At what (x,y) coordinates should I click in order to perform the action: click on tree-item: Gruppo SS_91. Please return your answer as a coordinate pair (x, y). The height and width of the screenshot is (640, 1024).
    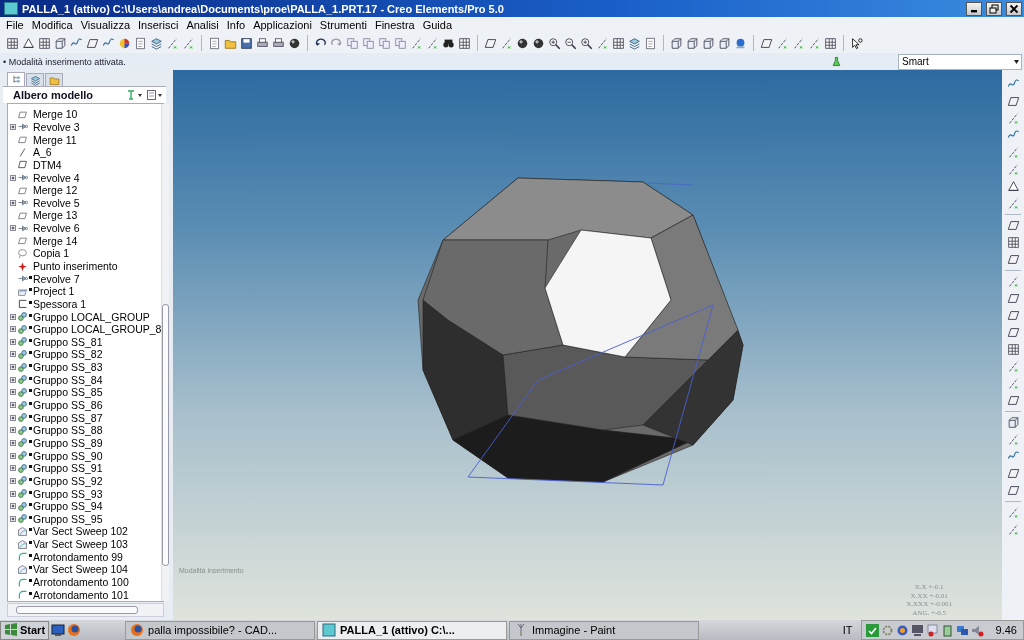
    Looking at the image, I should click on (85, 468).